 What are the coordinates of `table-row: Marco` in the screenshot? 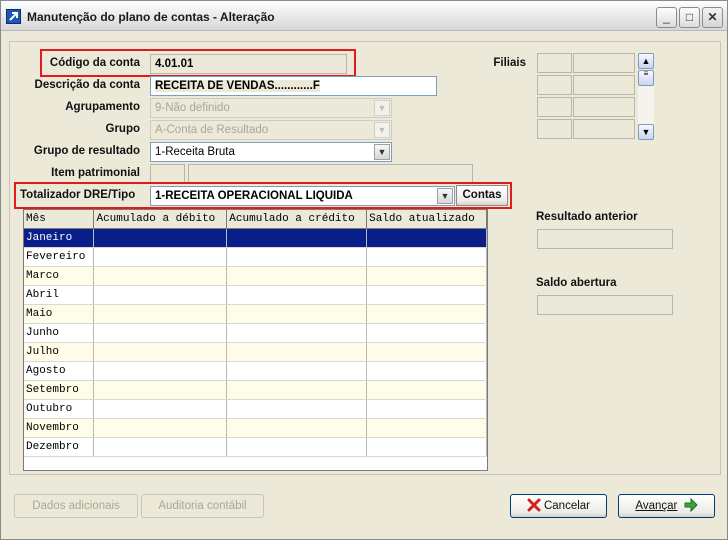 It's located at (255, 276).